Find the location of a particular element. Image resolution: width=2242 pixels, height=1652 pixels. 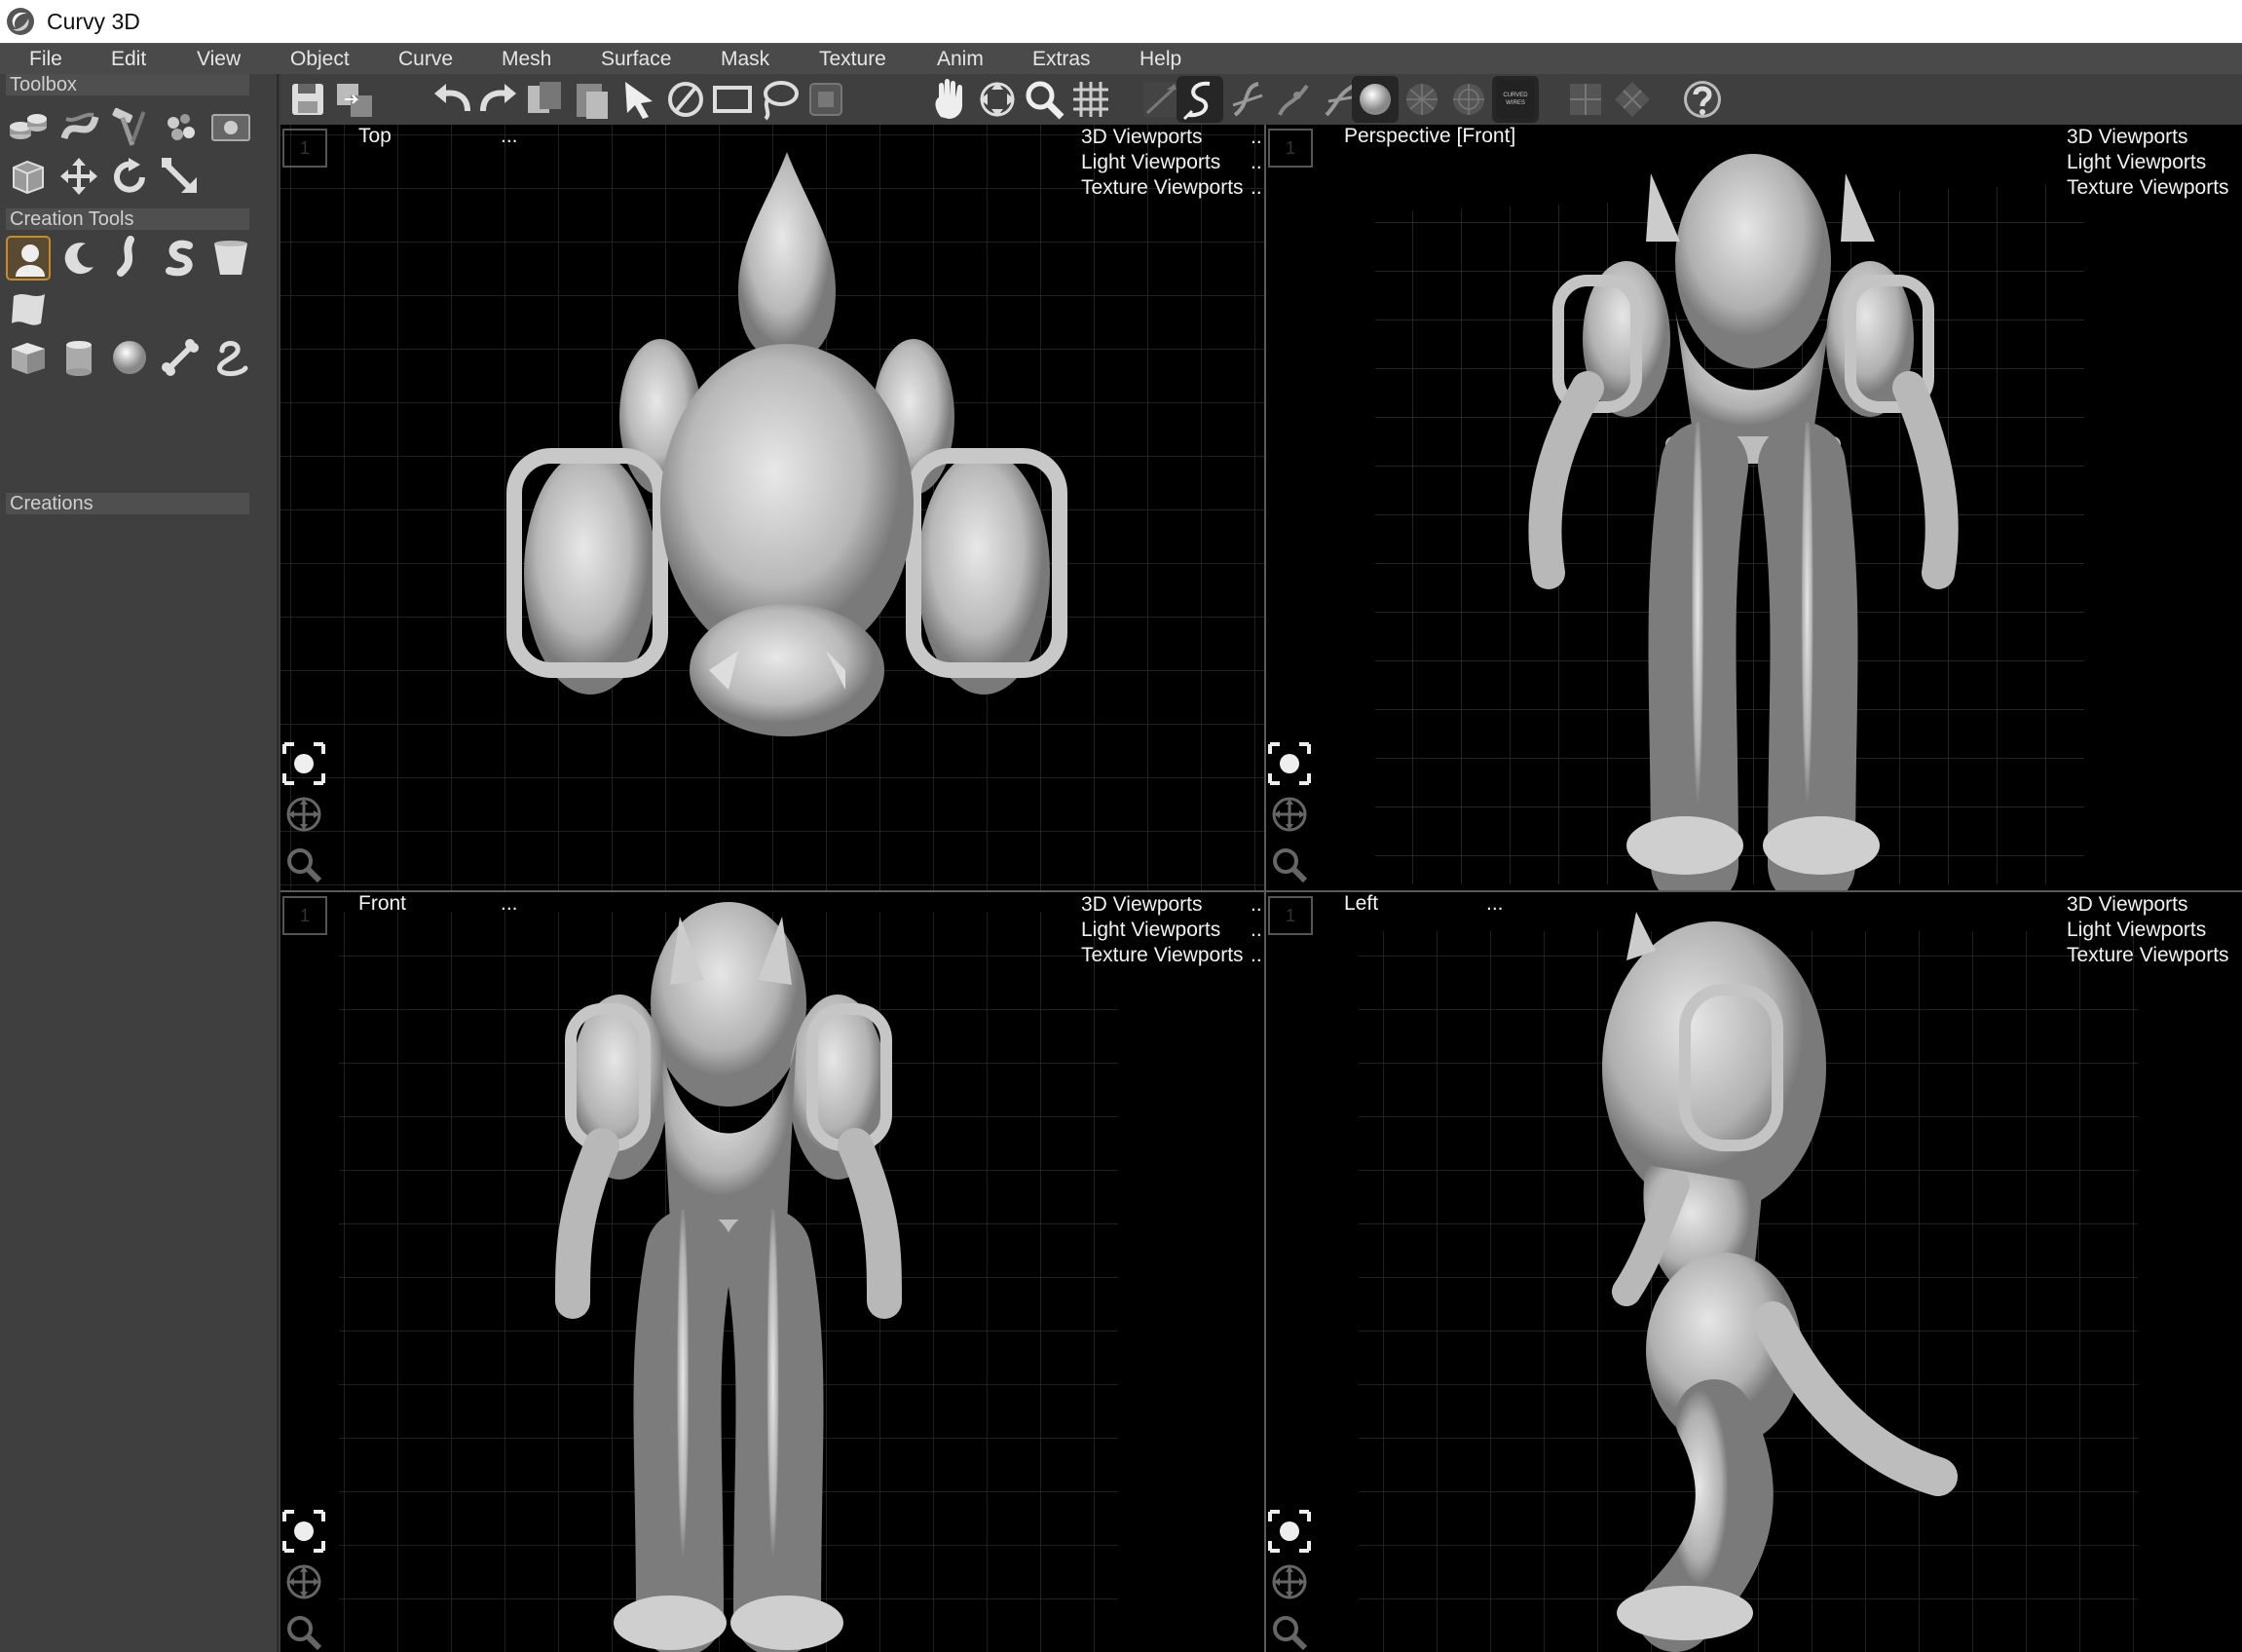

tube-primitive-tool is located at coordinates (230, 357).